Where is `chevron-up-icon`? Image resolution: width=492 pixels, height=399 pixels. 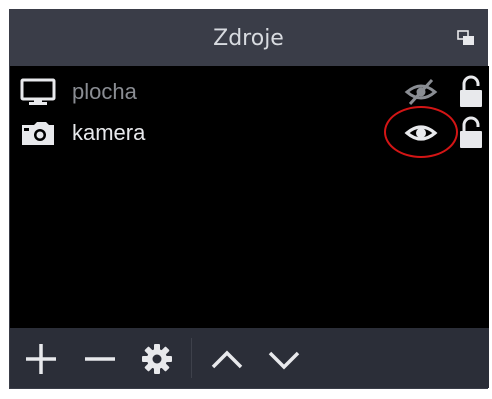 chevron-up-icon is located at coordinates (227, 359).